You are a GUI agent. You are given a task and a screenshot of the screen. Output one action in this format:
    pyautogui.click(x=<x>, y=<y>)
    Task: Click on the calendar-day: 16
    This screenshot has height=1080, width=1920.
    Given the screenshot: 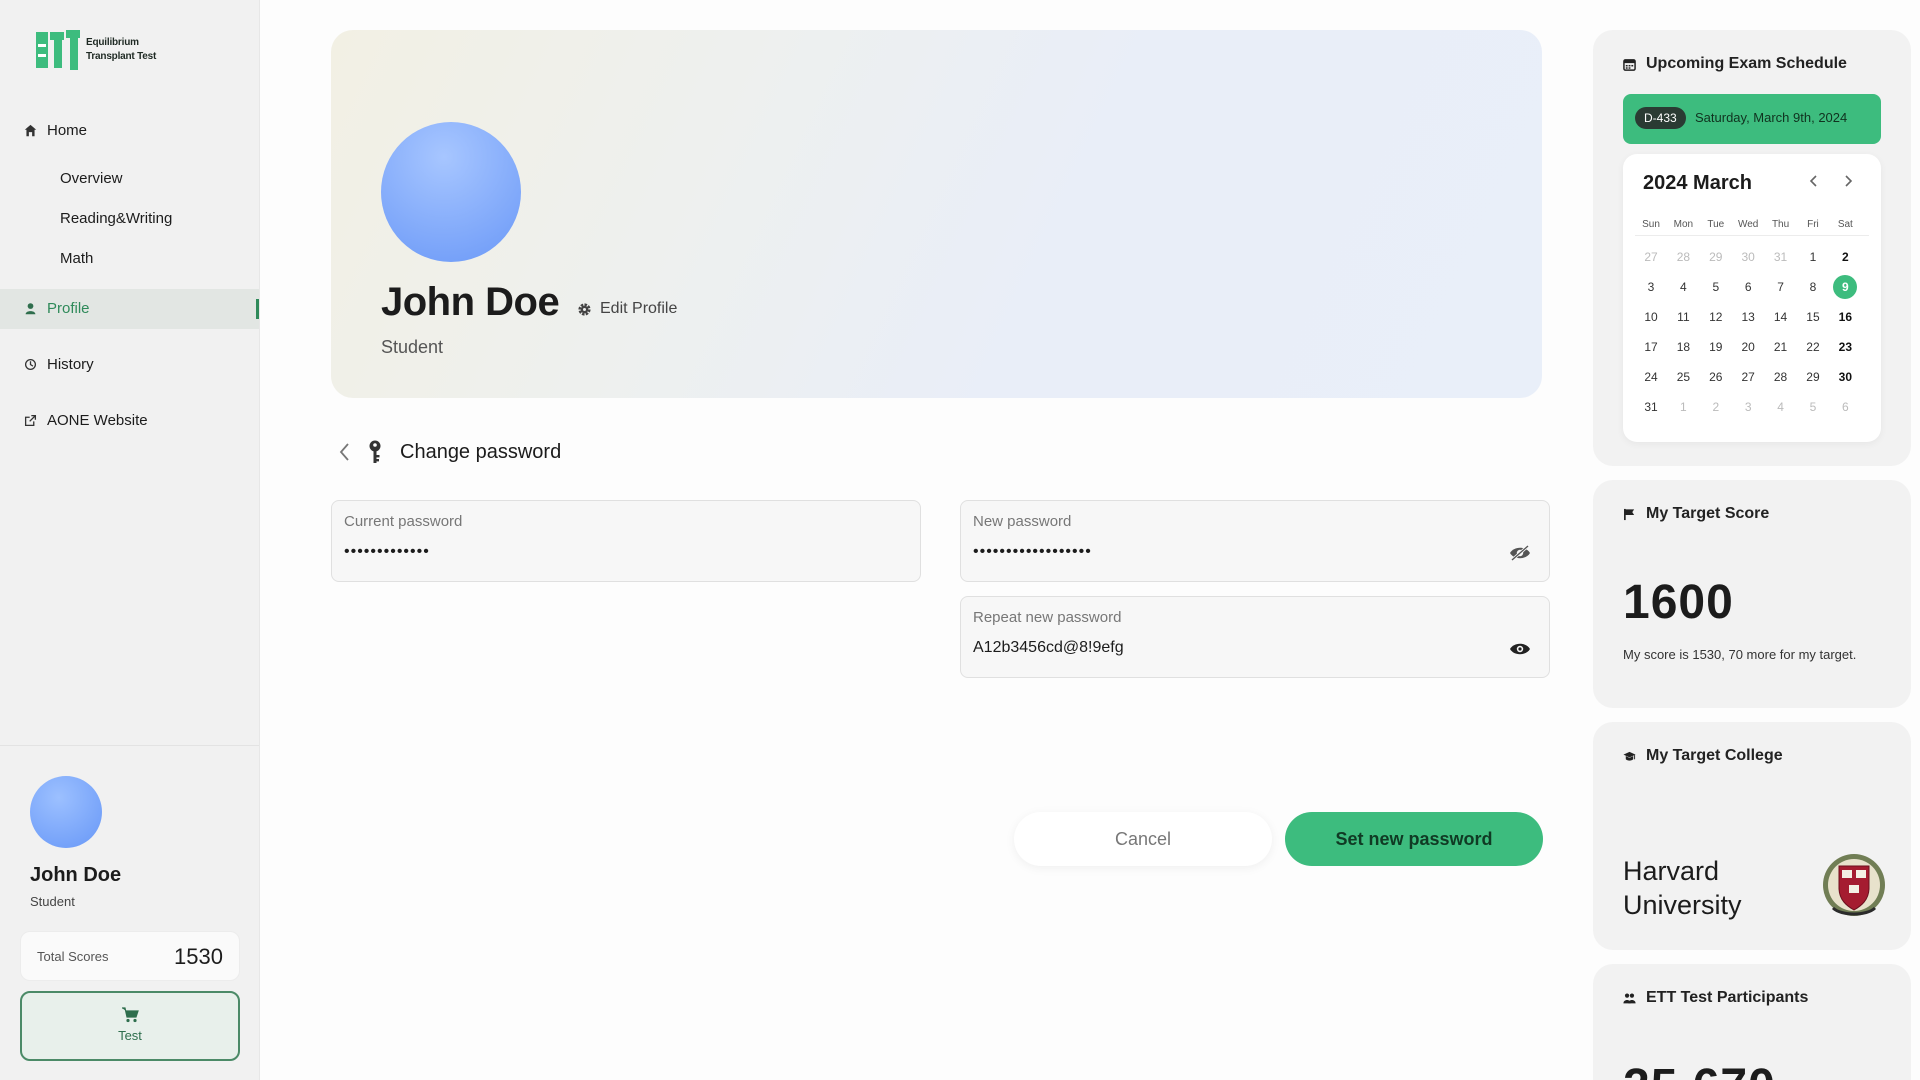 What is the action you would take?
    pyautogui.click(x=1845, y=317)
    